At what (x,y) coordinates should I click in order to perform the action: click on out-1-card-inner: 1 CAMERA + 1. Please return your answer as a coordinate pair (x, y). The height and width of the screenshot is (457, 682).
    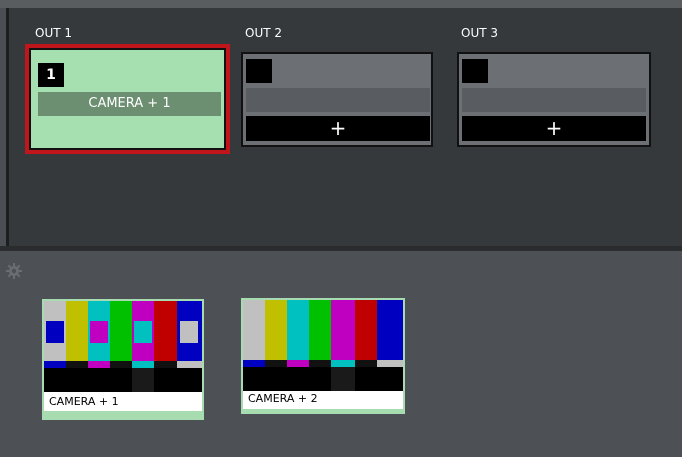
    Looking at the image, I should click on (127, 99).